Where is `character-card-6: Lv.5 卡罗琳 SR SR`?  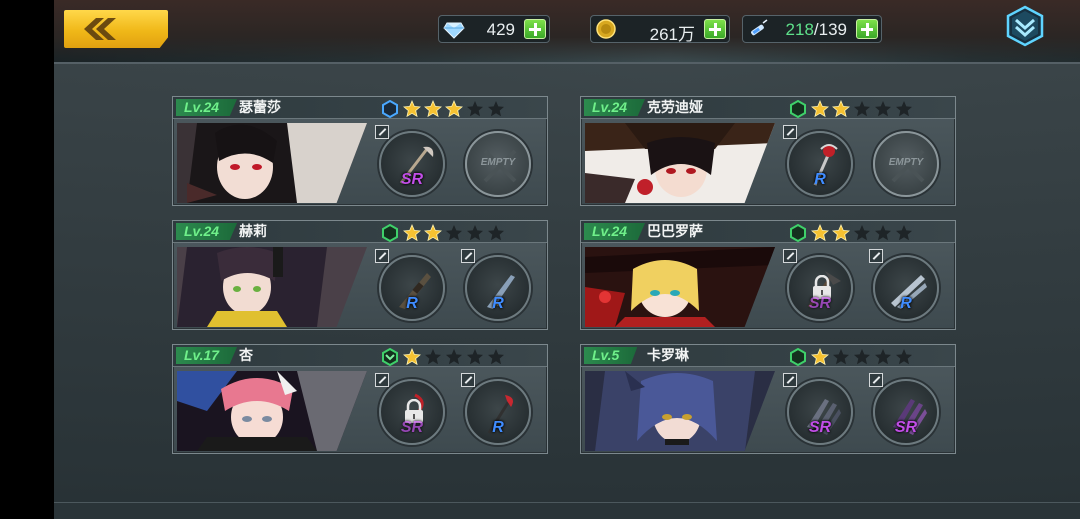 character-card-6: Lv.5 卡罗琳 SR SR is located at coordinates (768, 399).